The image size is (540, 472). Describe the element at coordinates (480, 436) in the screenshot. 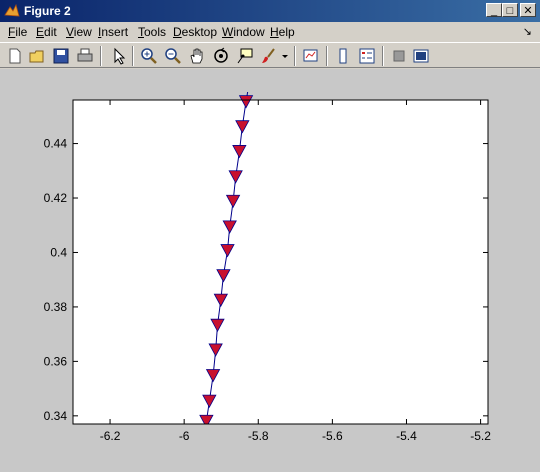

I see `x-tick-label: -5.2` at that location.